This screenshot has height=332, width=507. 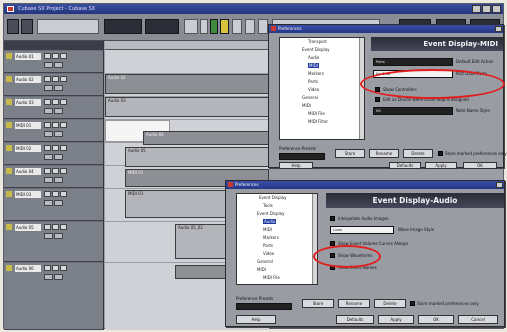 What do you see at coordinates (206, 138) in the screenshot?
I see `audio-part: Audio 04` at bounding box center [206, 138].